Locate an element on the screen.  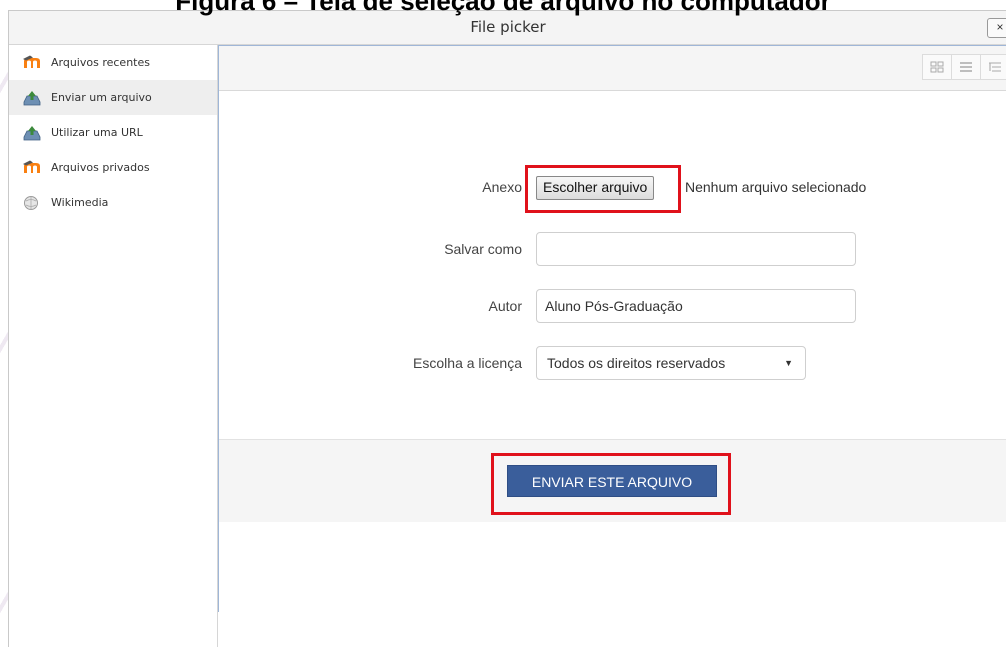
author-row: Autor Aluno Pós-Graduação is located at coordinates (612, 306).